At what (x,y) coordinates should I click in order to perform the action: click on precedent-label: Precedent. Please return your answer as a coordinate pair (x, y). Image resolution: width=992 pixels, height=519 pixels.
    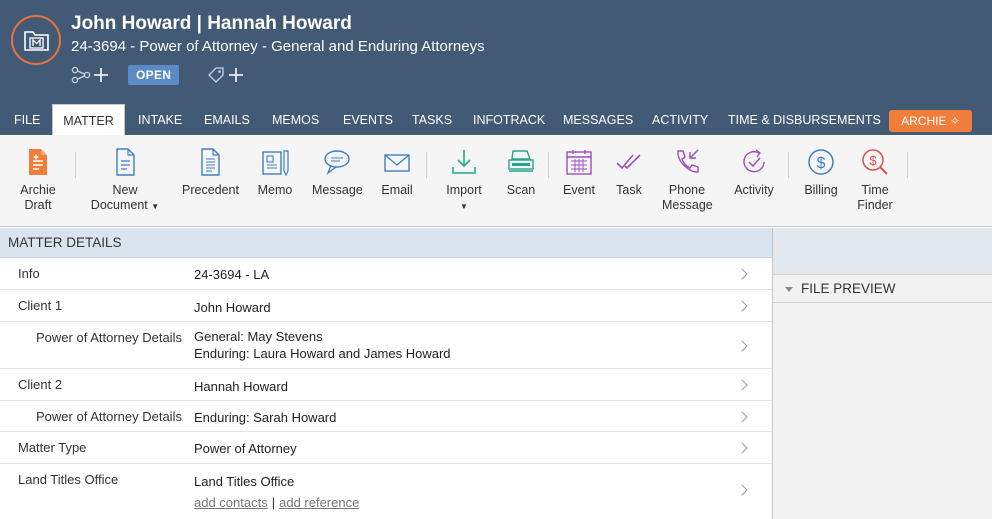
    Looking at the image, I should click on (210, 190).